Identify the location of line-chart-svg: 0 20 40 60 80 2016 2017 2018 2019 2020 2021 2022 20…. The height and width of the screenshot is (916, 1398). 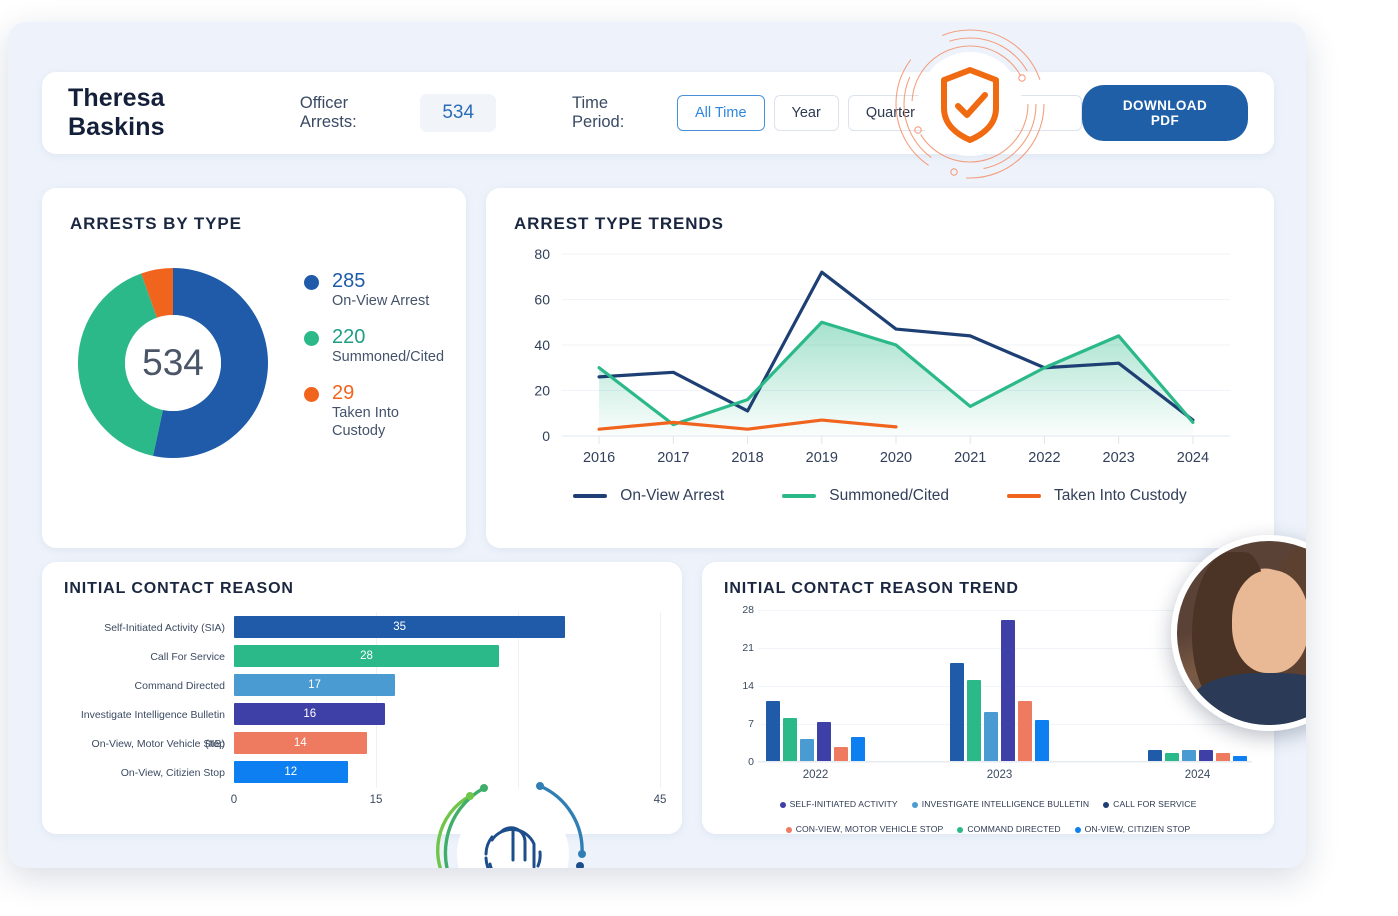
(882, 356).